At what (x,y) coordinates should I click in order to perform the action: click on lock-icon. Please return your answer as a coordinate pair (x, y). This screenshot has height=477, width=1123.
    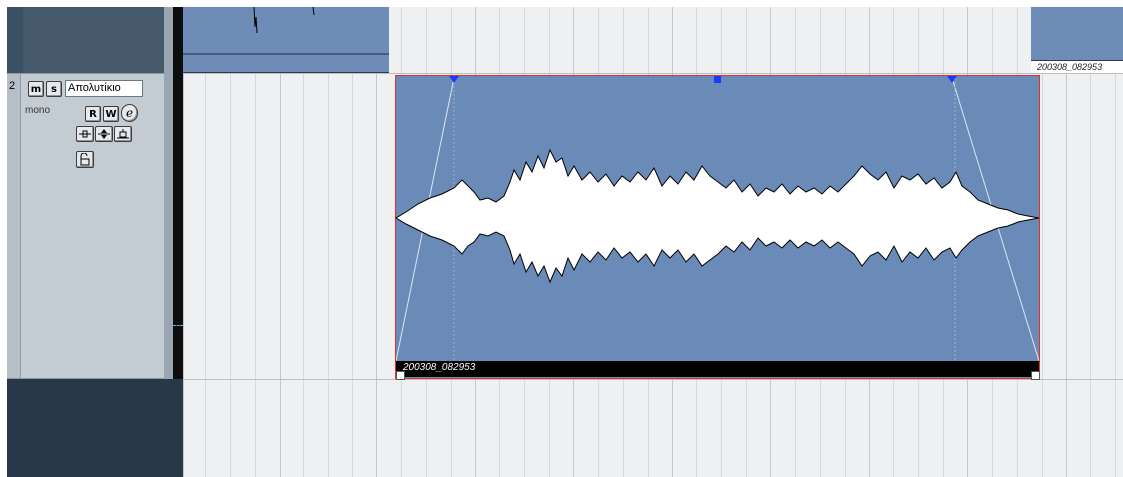
    Looking at the image, I should click on (85, 159).